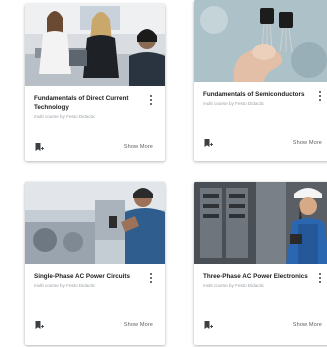 Image resolution: width=327 pixels, height=347 pixels. I want to click on course-title: Fundamentals of Semiconductors, so click(257, 94).